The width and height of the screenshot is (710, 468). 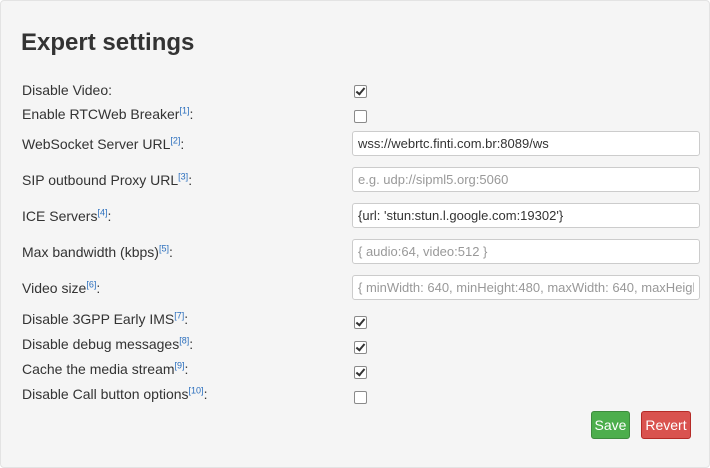 I want to click on websocket-server-url-input, so click(x=526, y=143).